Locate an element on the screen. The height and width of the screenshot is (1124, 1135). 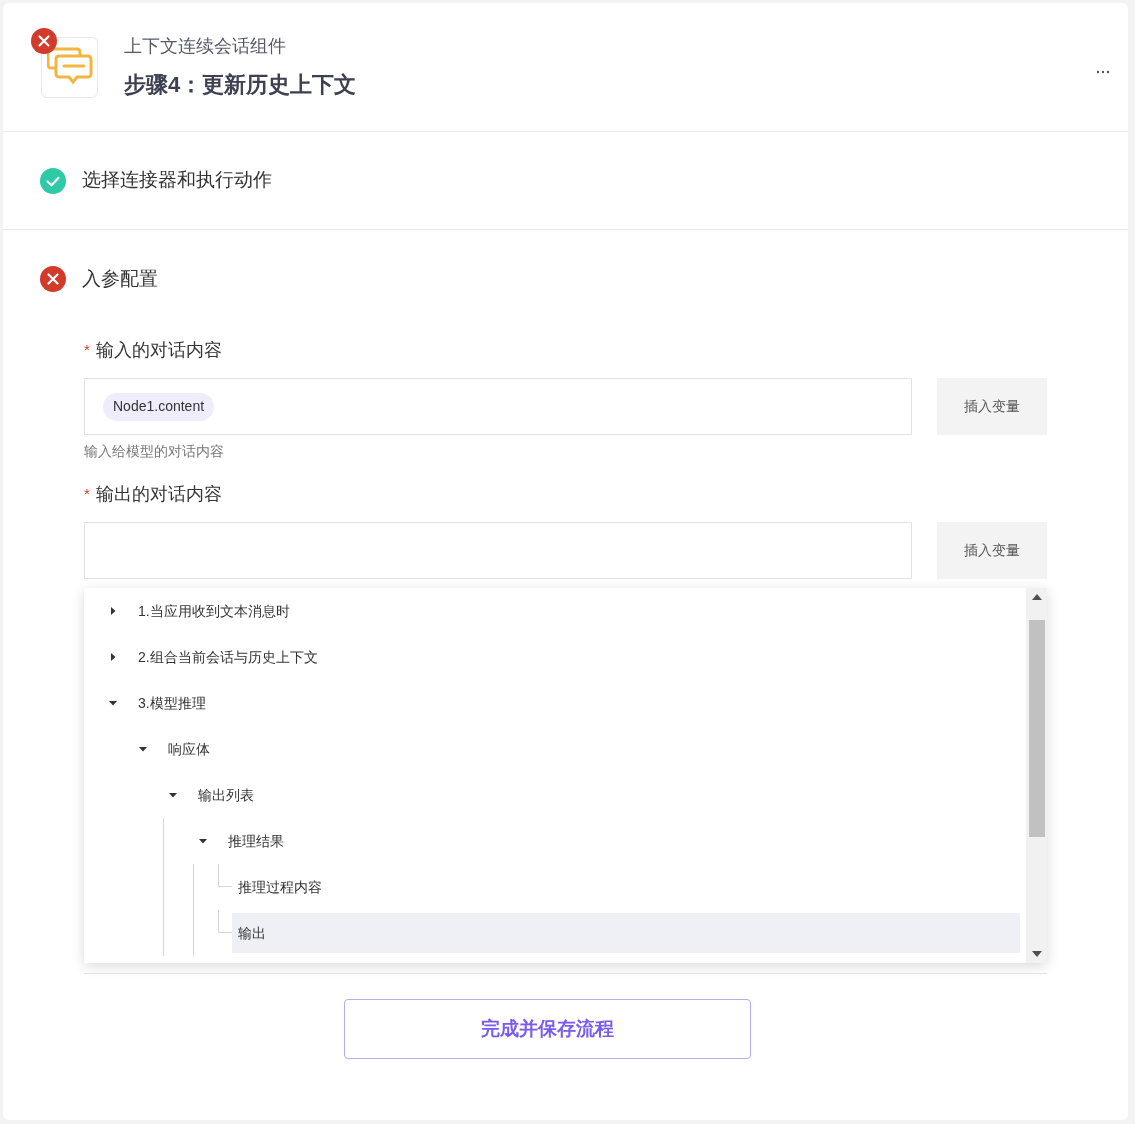
help-text: 输入给模型的对话内容 is located at coordinates (154, 451).